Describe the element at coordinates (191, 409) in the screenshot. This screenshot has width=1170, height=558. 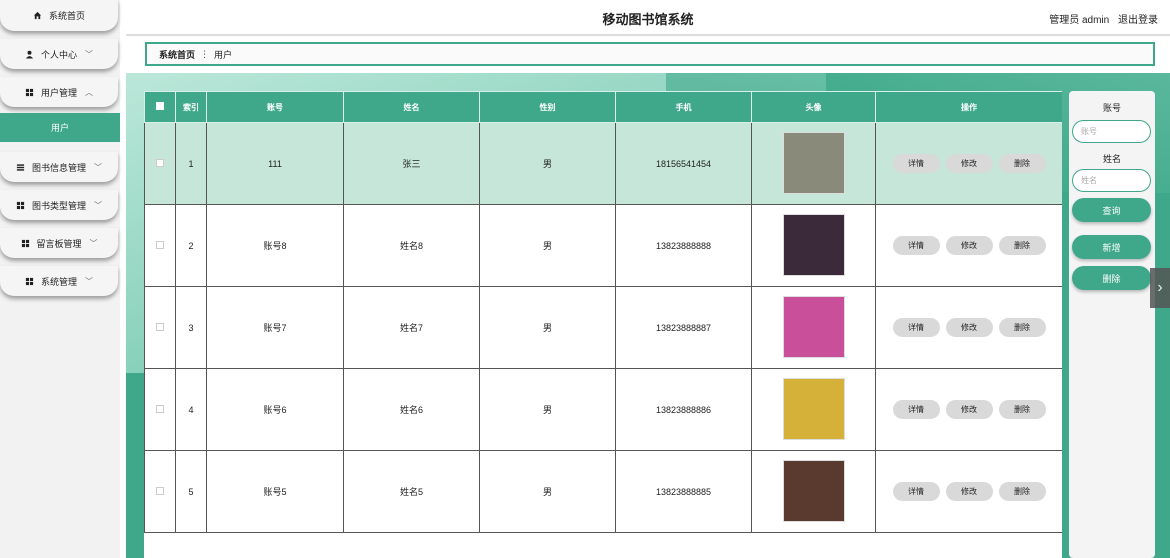
I see `cell-index: 4` at that location.